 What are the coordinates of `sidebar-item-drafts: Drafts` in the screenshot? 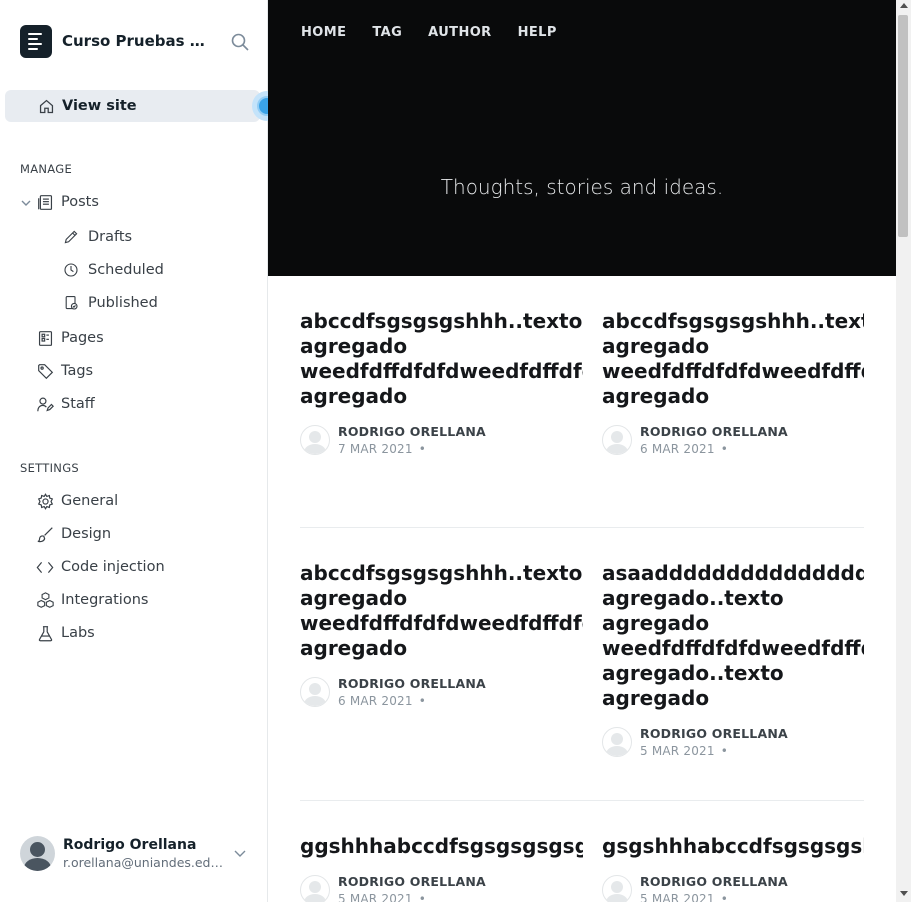 It's located at (132, 237).